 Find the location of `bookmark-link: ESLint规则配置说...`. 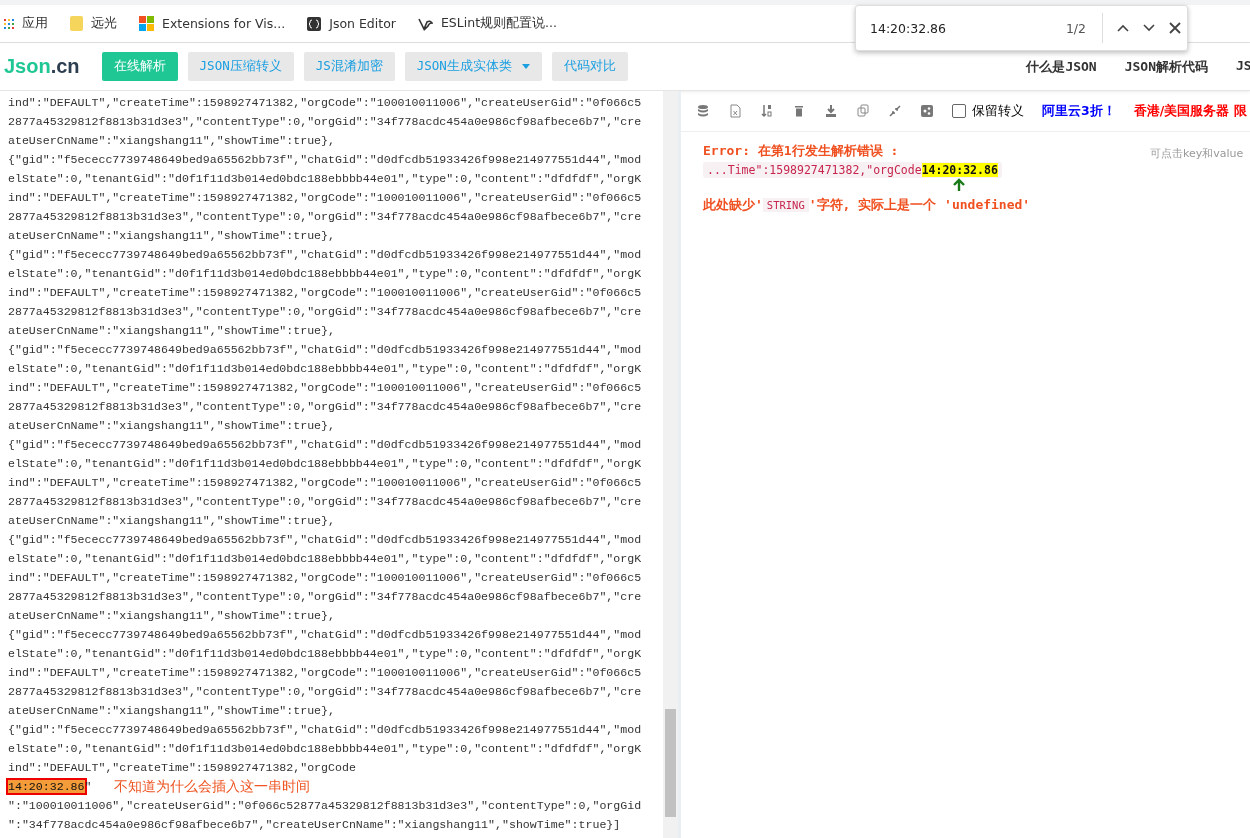

bookmark-link: ESLint规则配置说... is located at coordinates (498, 23).